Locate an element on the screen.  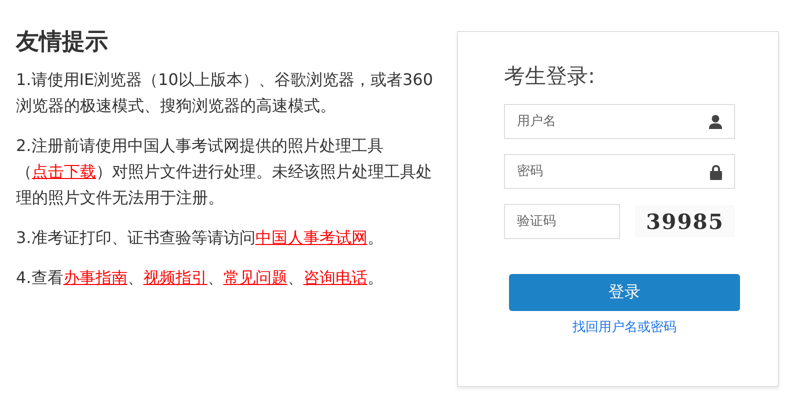
tip-link: 咨询电话 is located at coordinates (335, 277).